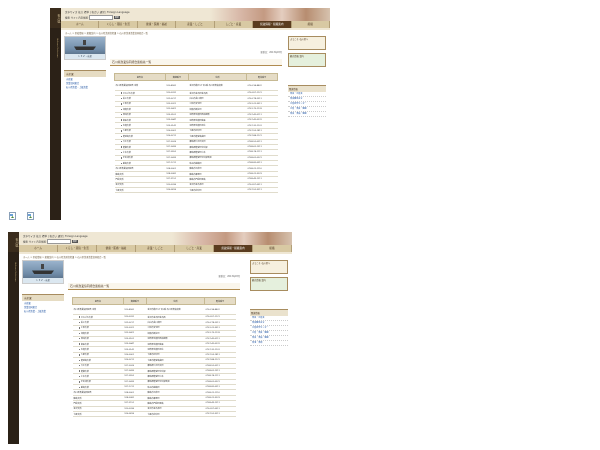 Image resolution: width=600 pixels, height=450 pixels. Describe the element at coordinates (129, 371) in the screenshot. I see `cell-zip-text: 927-0435` at that location.